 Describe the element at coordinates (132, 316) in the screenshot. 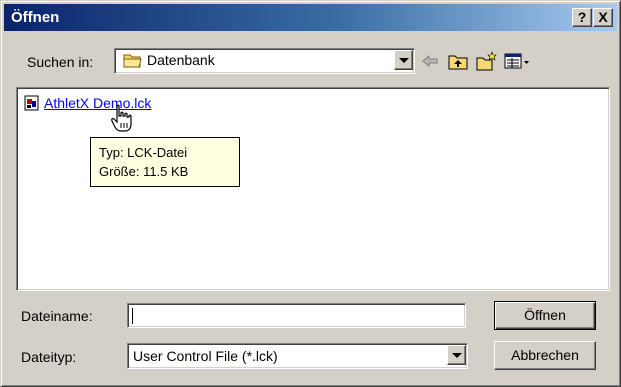

I see `text-caret` at that location.